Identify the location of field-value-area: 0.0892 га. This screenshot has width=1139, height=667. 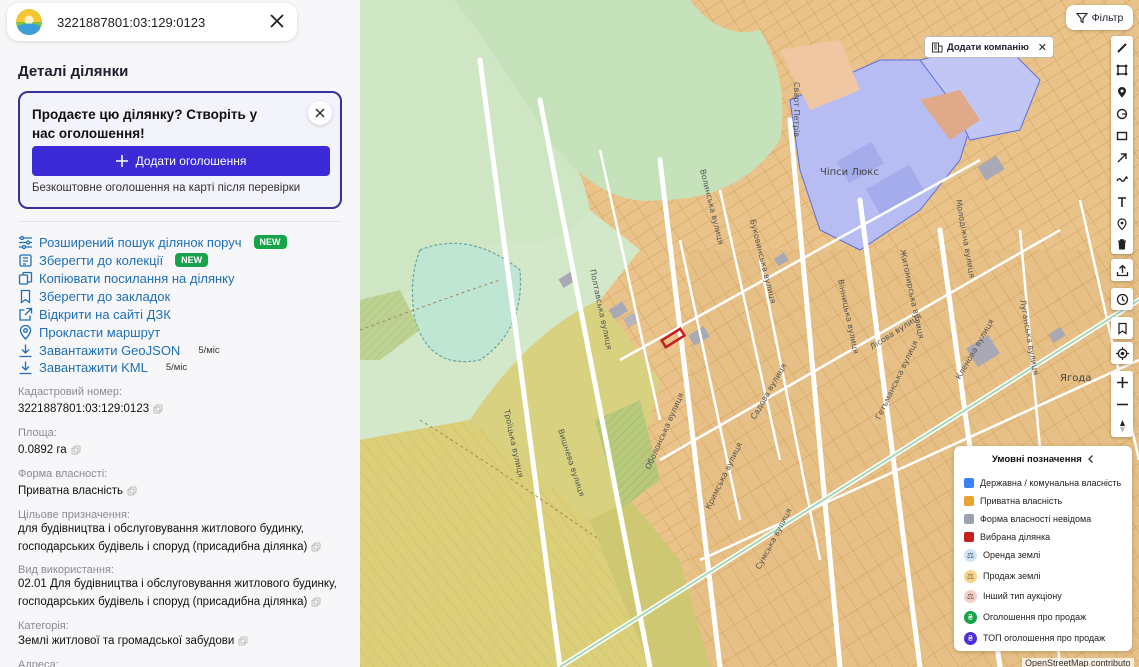
(183, 450).